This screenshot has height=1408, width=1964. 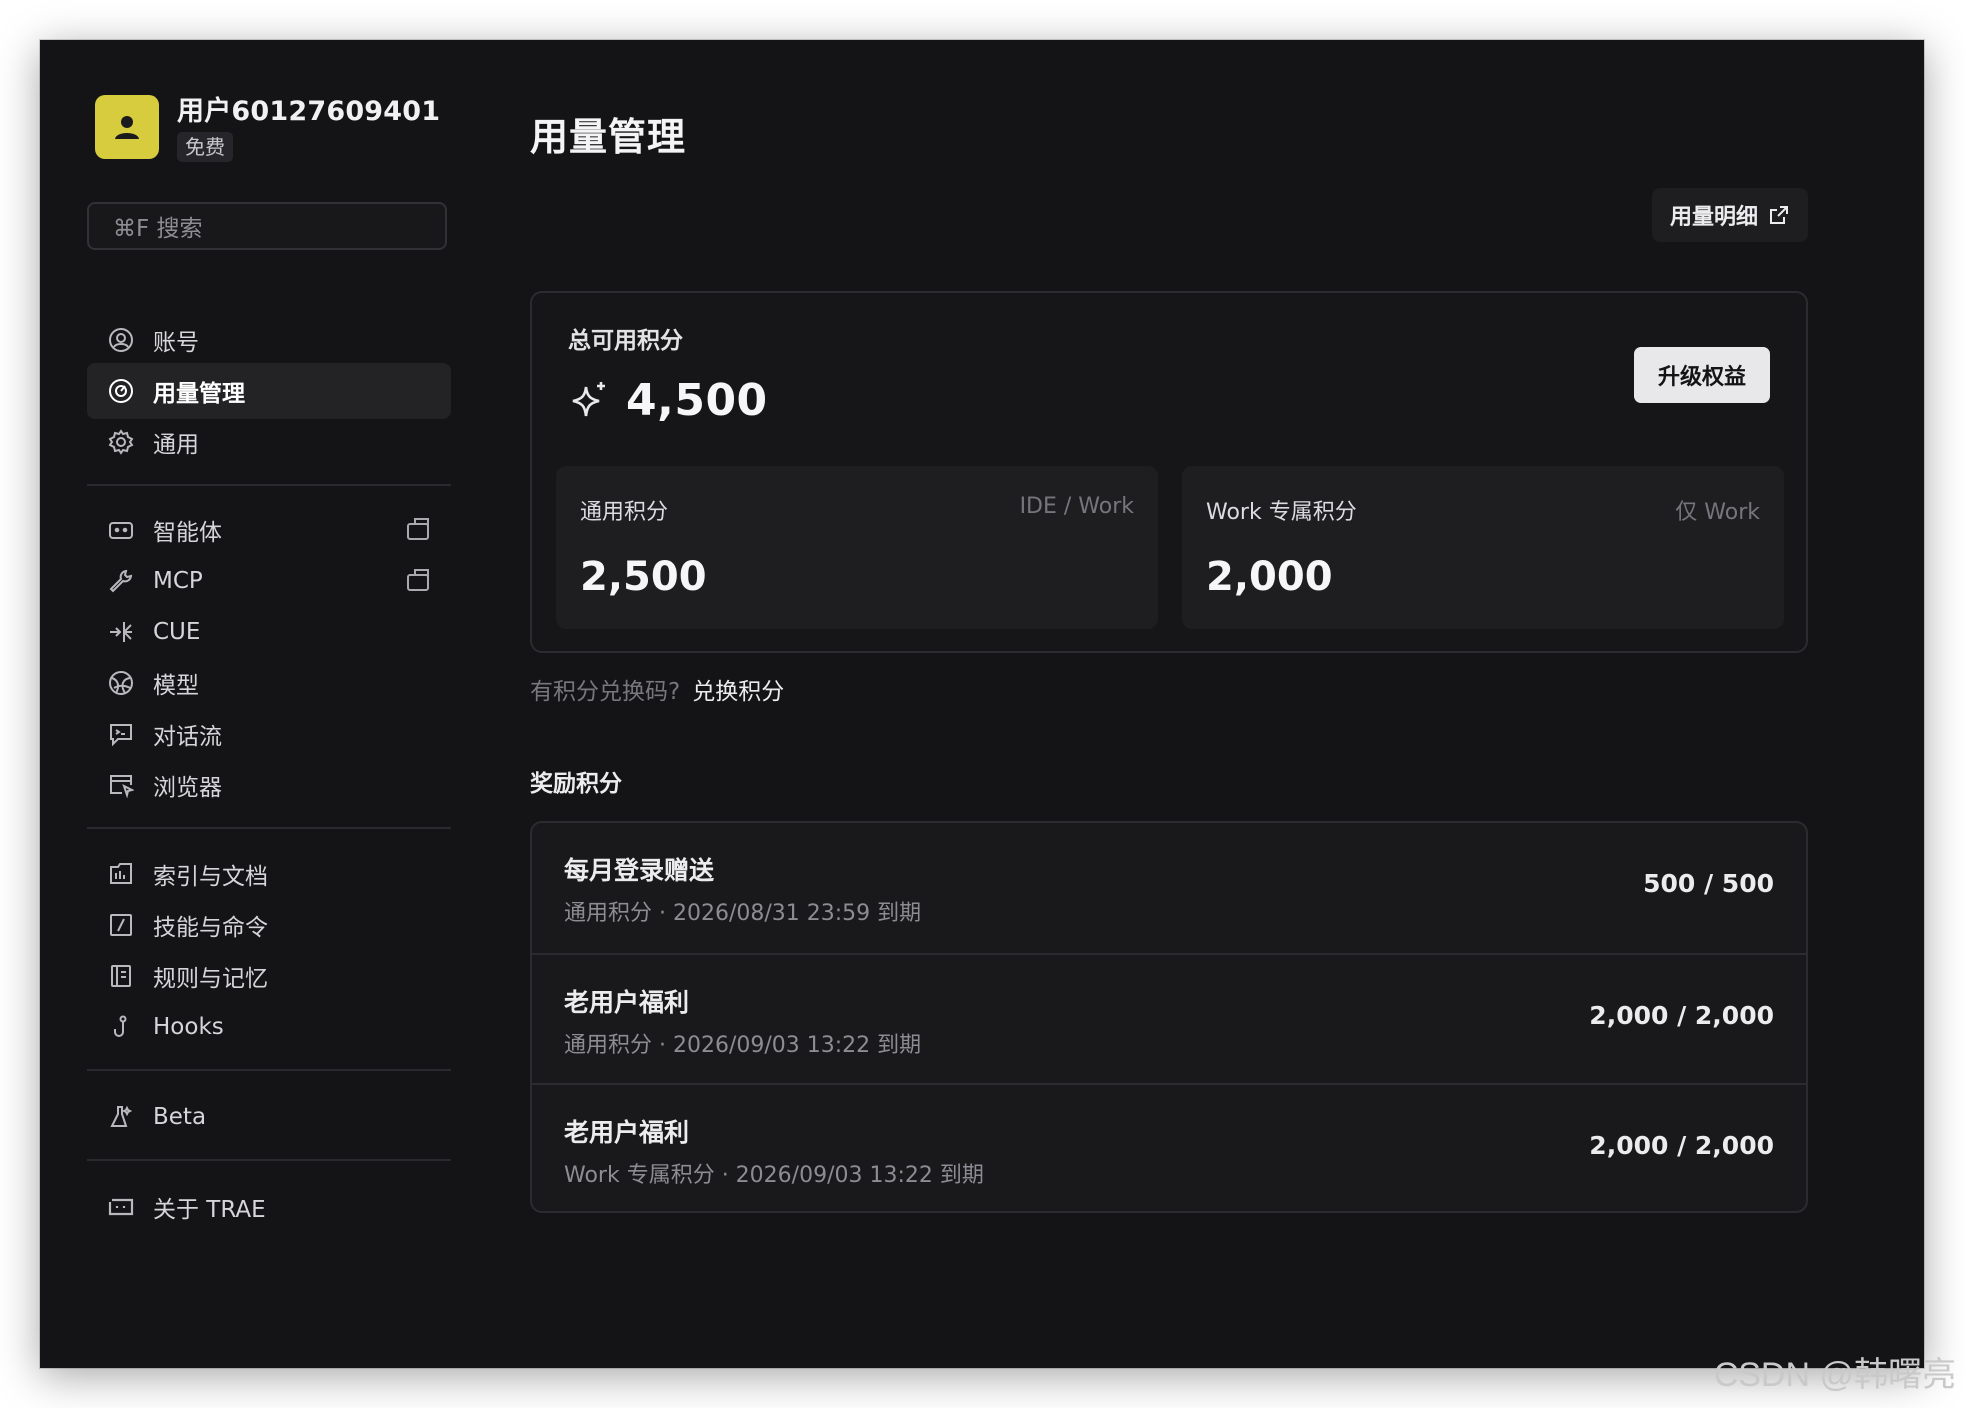 What do you see at coordinates (267, 226) in the screenshot?
I see `search-input: ⌘F 搜索` at bounding box center [267, 226].